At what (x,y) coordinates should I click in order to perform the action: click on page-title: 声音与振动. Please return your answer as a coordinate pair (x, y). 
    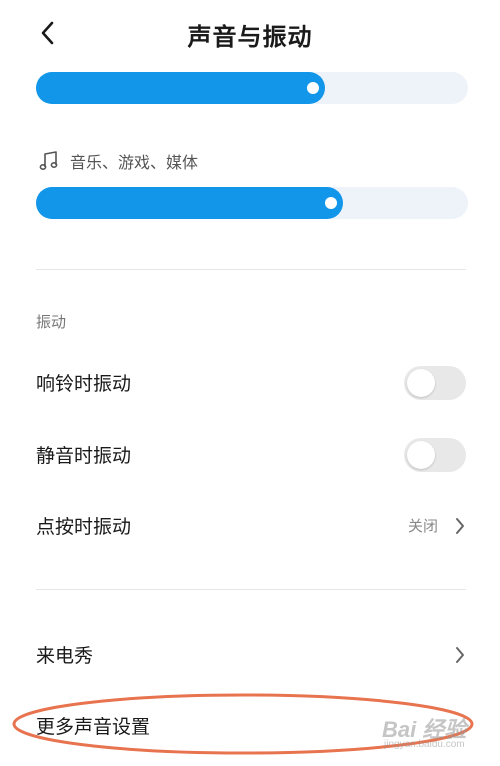
    Looking at the image, I should click on (250, 37).